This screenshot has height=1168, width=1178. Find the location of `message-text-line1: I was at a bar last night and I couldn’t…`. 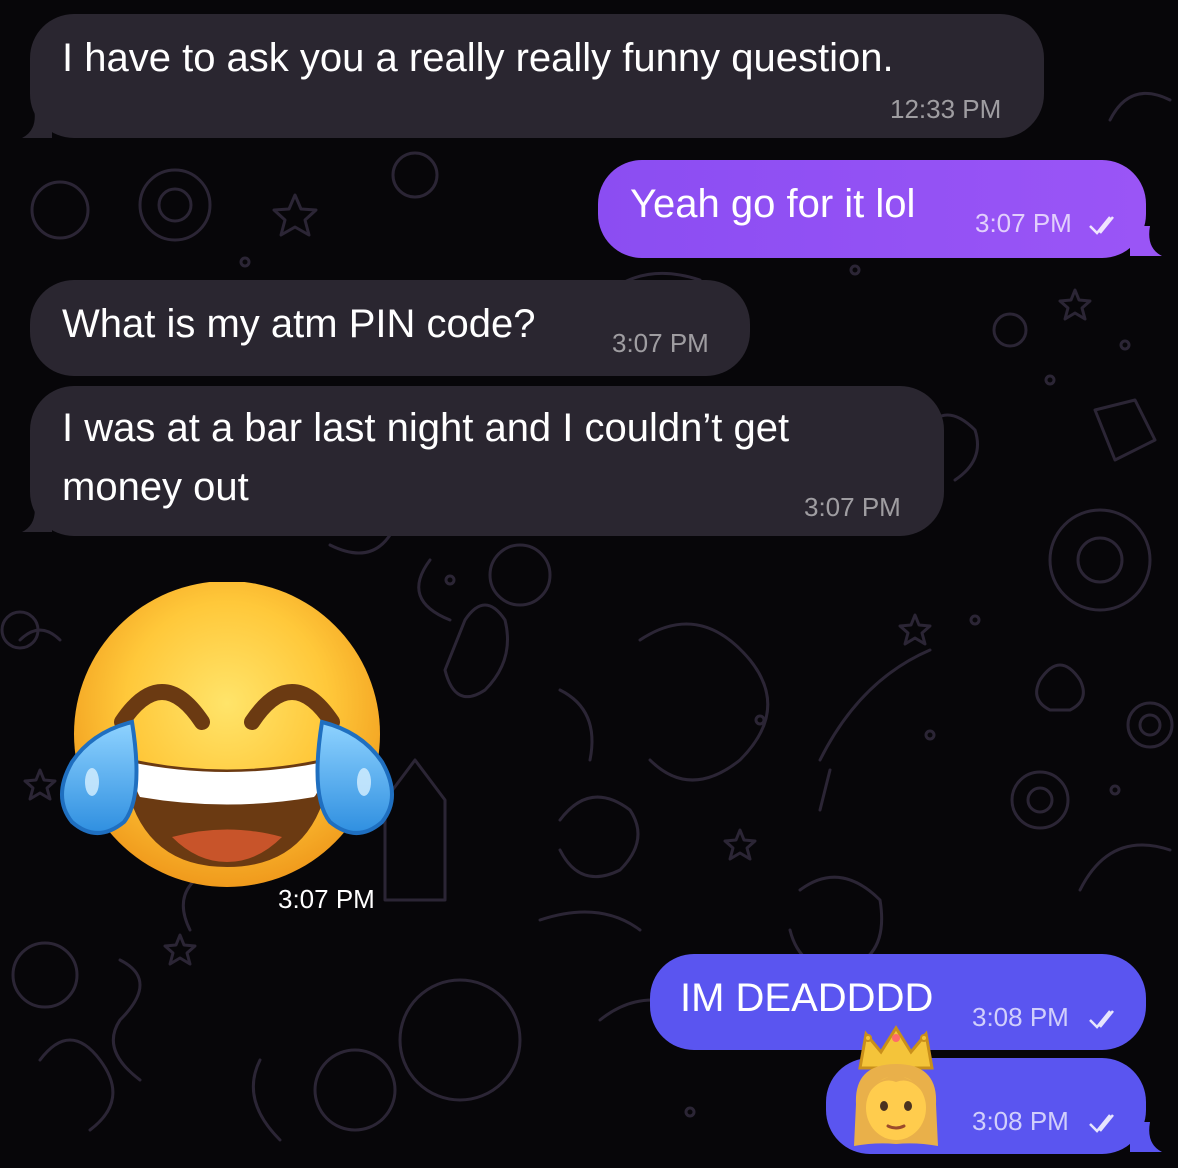

message-text-line1: I was at a bar last night and I couldn’t… is located at coordinates (426, 428).